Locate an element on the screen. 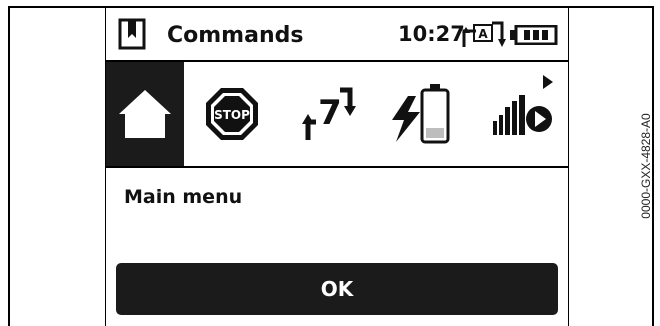  status-bar: Commands 10:27 A is located at coordinates (337, 35).